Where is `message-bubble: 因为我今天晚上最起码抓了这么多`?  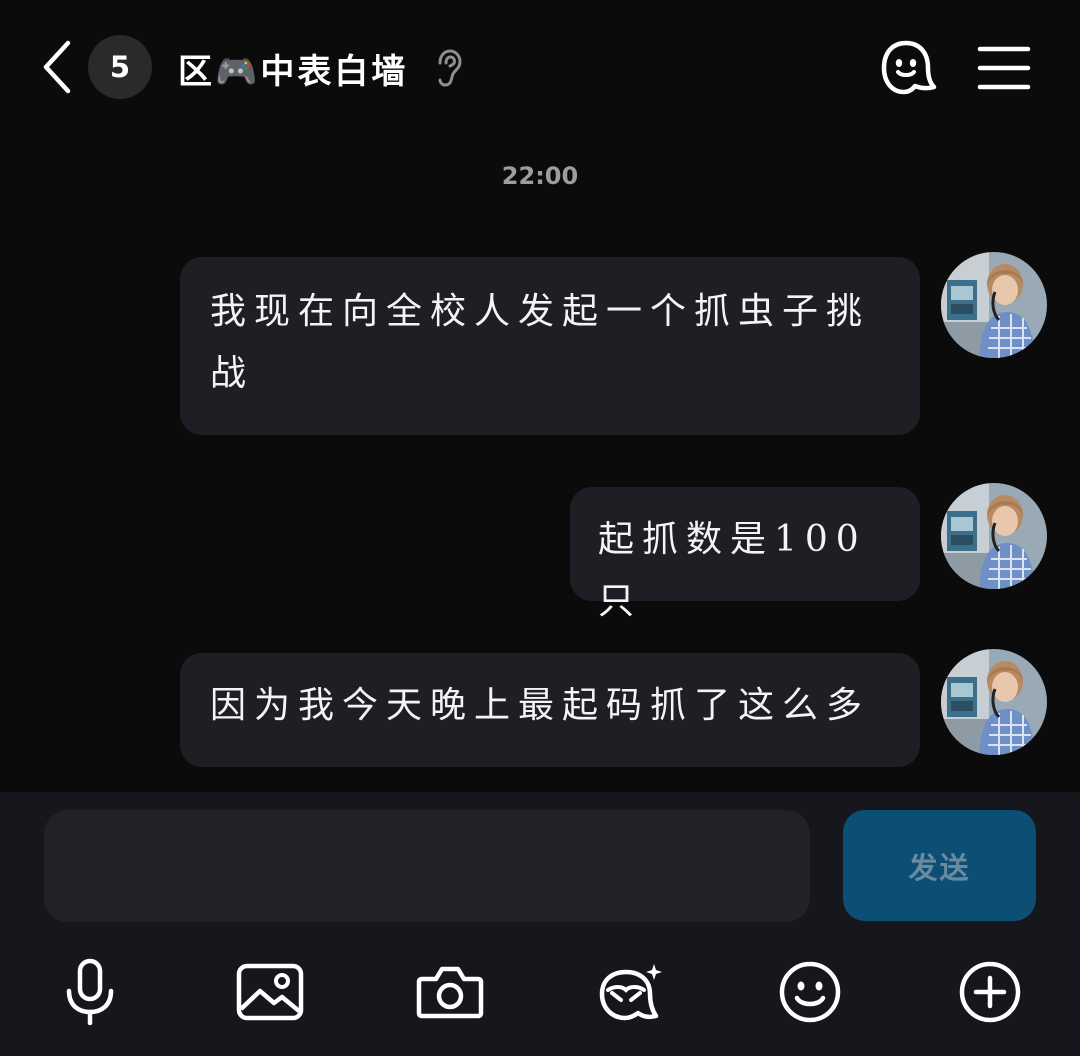
message-bubble: 因为我今天晚上最起码抓了这么多 is located at coordinates (550, 710).